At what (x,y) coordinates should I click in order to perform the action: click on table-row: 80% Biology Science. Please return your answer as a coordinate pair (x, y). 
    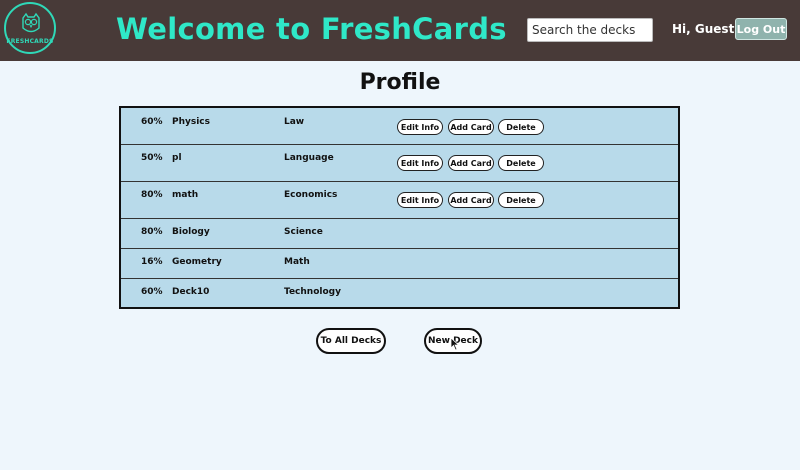
    Looking at the image, I should click on (399, 234).